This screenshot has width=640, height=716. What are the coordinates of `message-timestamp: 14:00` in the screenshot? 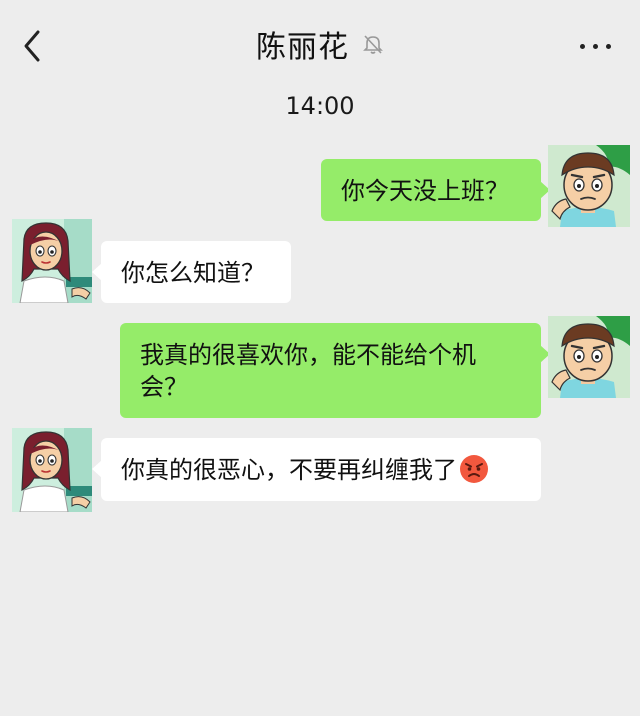 It's located at (320, 106).